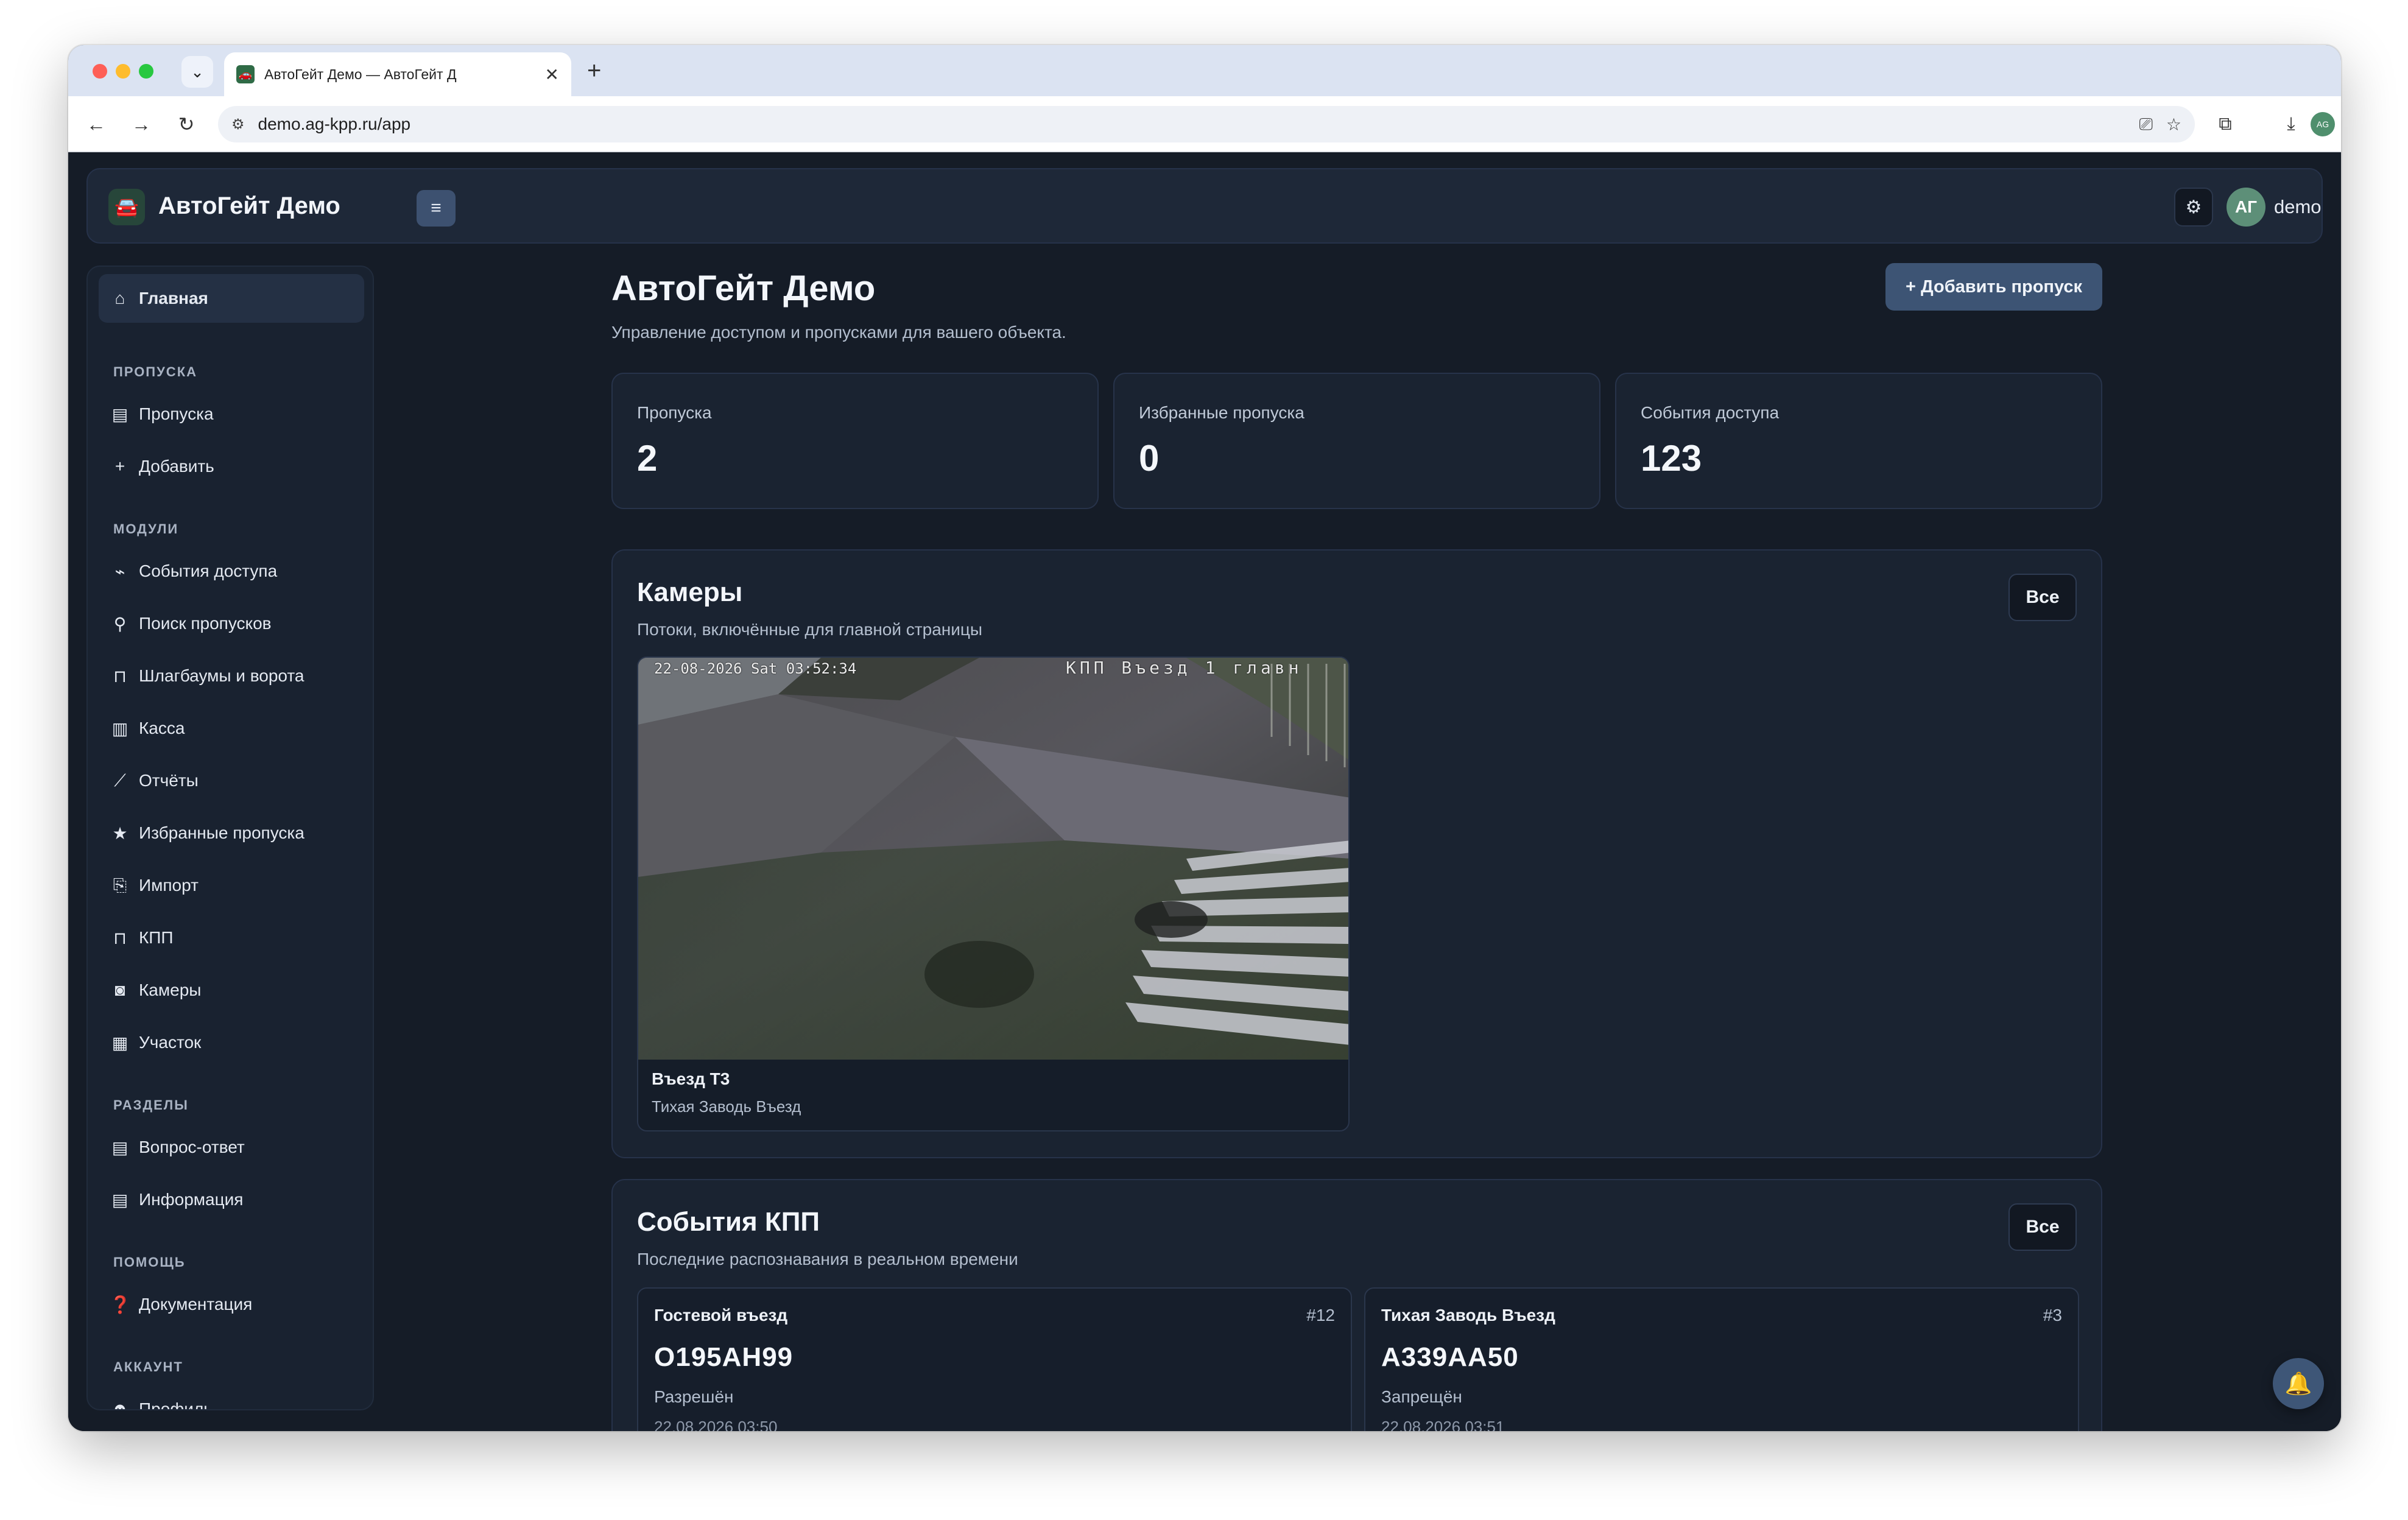  What do you see at coordinates (146, 71) in the screenshot?
I see `maximize-window-button` at bounding box center [146, 71].